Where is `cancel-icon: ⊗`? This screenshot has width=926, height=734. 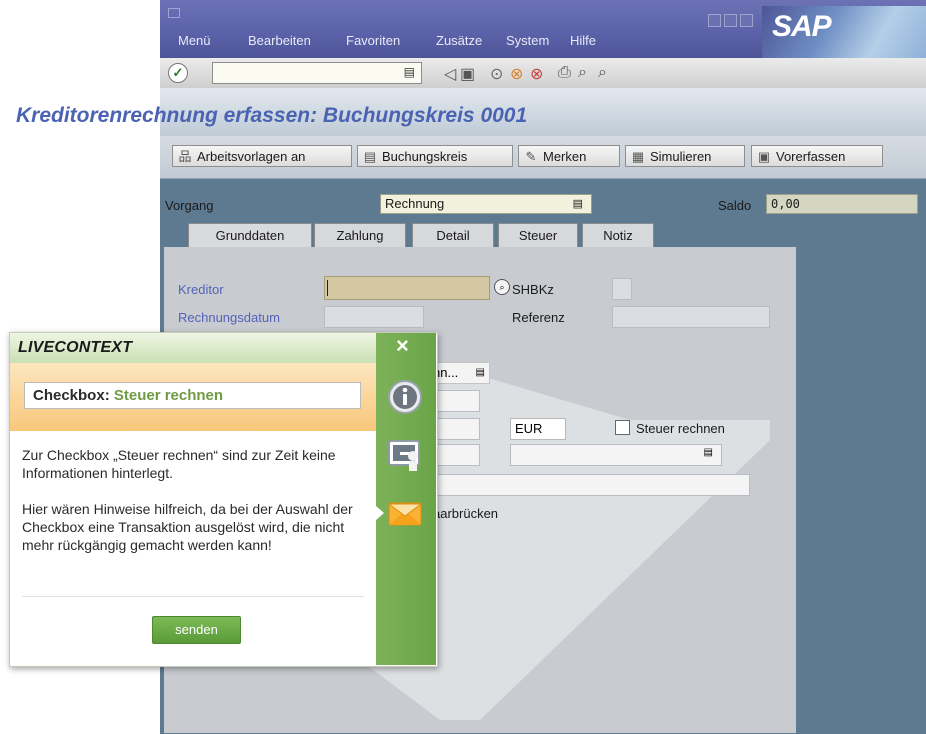 cancel-icon: ⊗ is located at coordinates (536, 74).